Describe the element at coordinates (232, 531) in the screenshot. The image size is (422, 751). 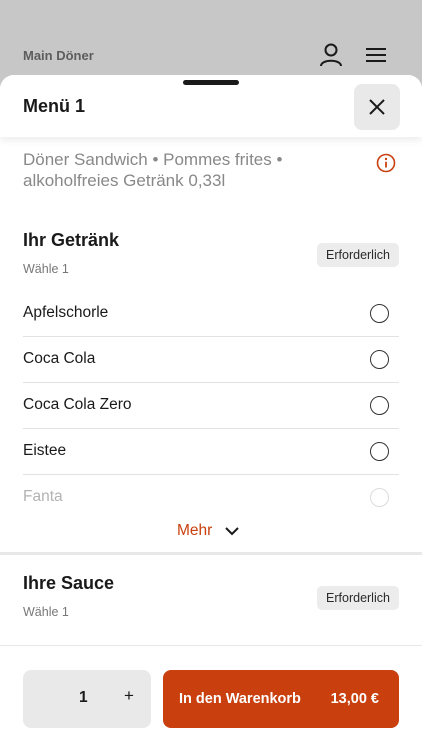
I see `chevron-down-icon` at that location.